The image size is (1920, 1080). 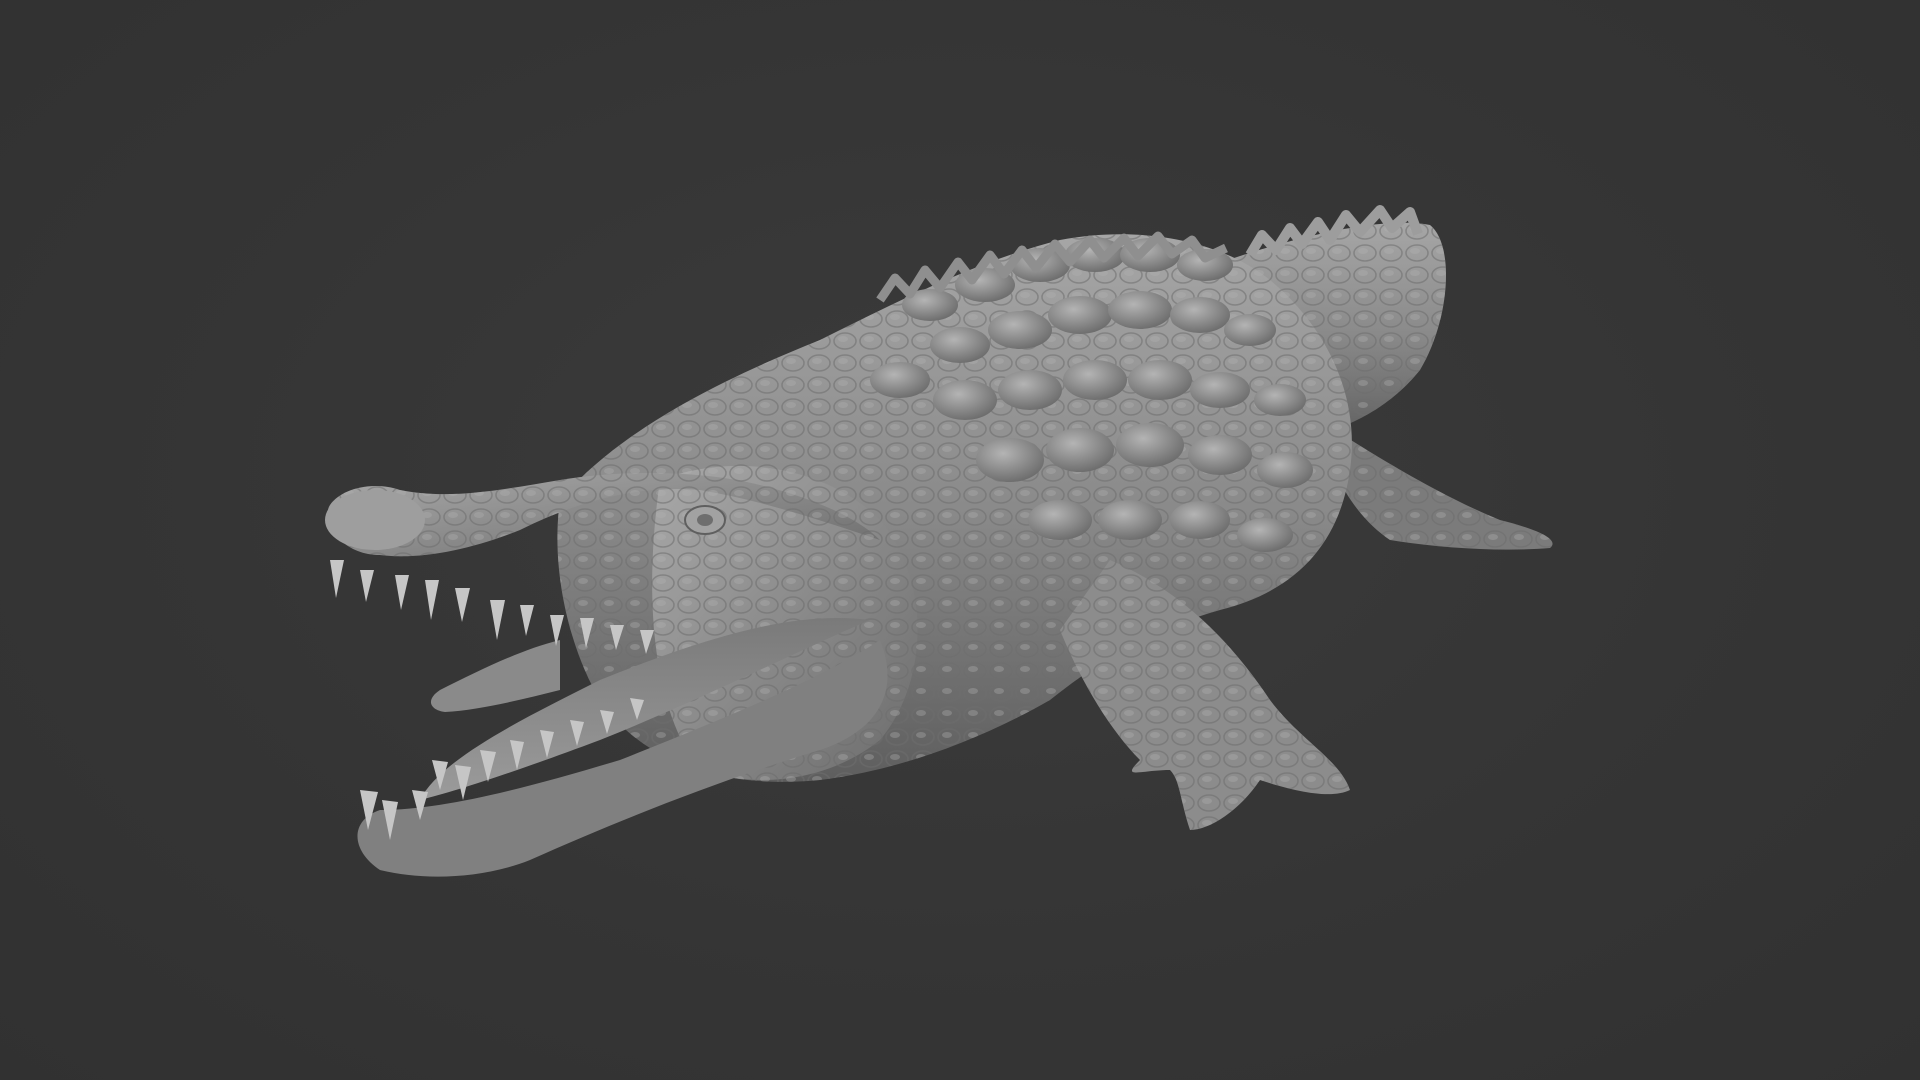 What do you see at coordinates (1436, 485) in the screenshot?
I see `crocodile-back-leg` at bounding box center [1436, 485].